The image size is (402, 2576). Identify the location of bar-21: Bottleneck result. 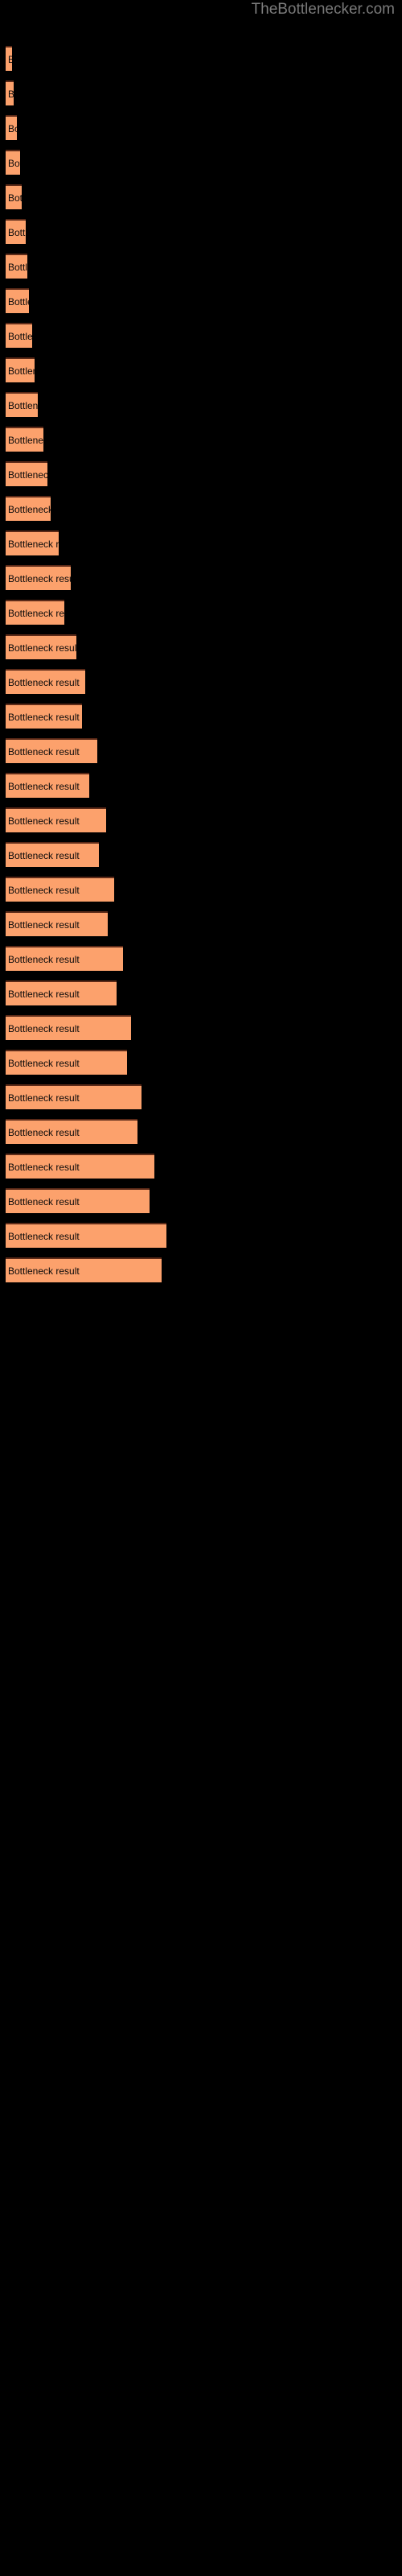
(47, 785).